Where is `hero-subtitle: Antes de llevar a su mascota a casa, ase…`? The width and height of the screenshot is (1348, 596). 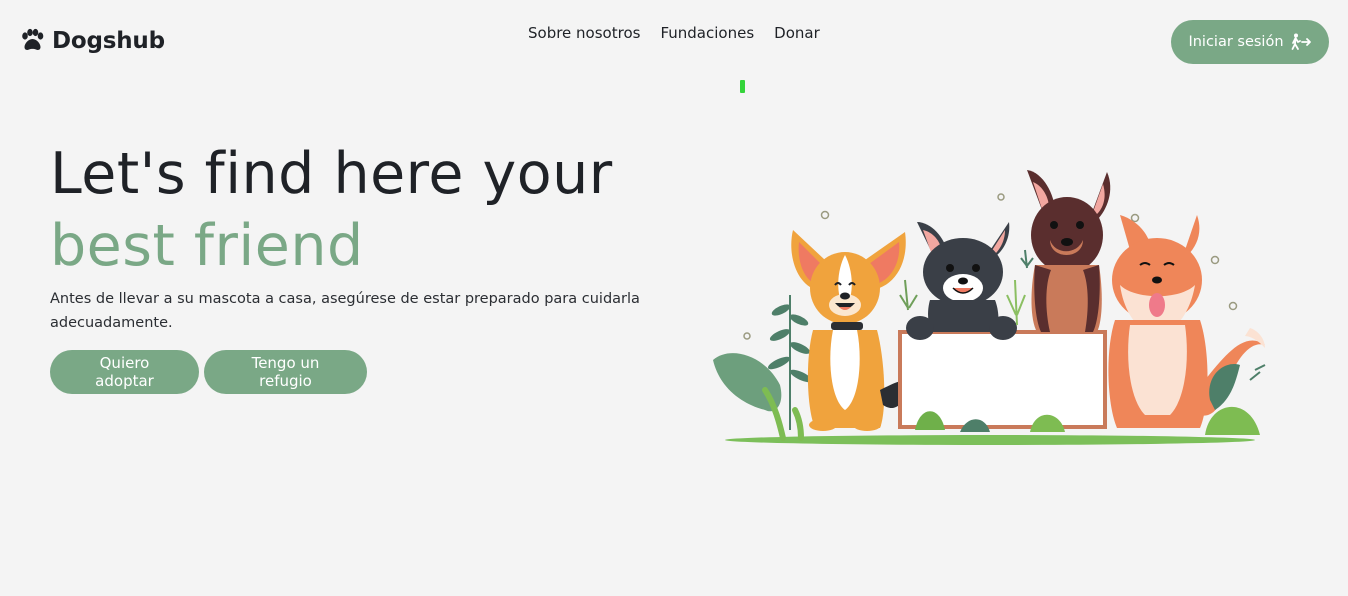 hero-subtitle: Antes de llevar a su mascota a casa, ase… is located at coordinates (345, 311).